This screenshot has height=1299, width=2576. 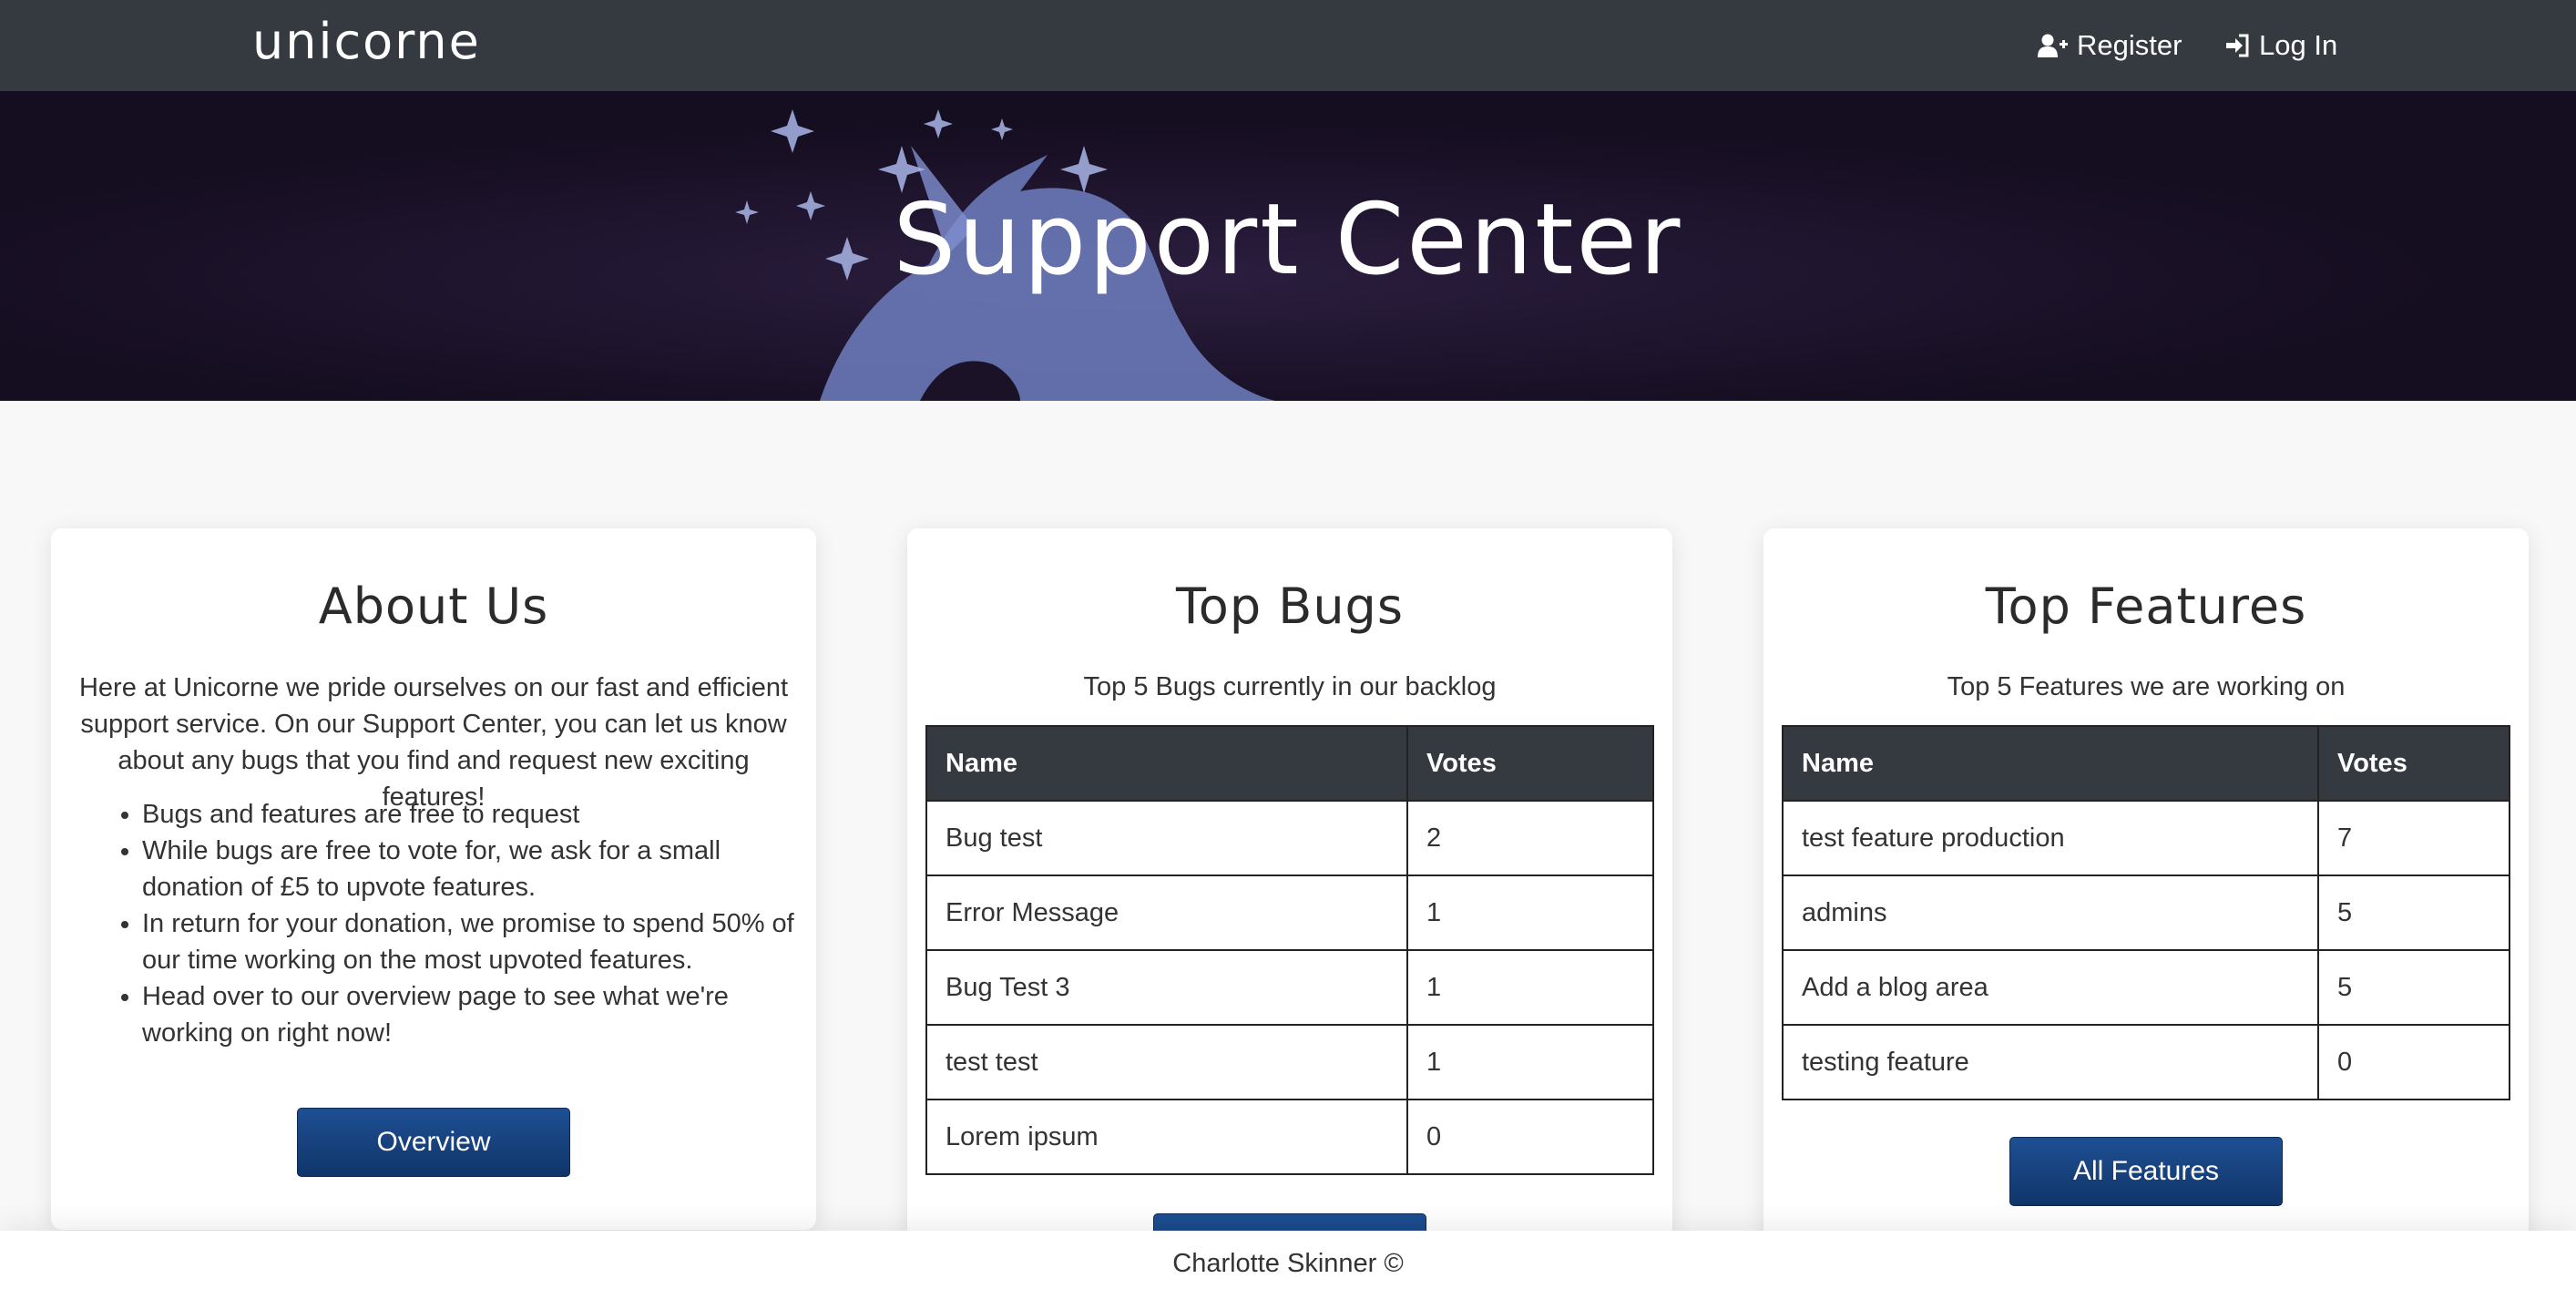 What do you see at coordinates (2146, 686) in the screenshot?
I see `top-features-subtitle: Top 5 Features we are working on` at bounding box center [2146, 686].